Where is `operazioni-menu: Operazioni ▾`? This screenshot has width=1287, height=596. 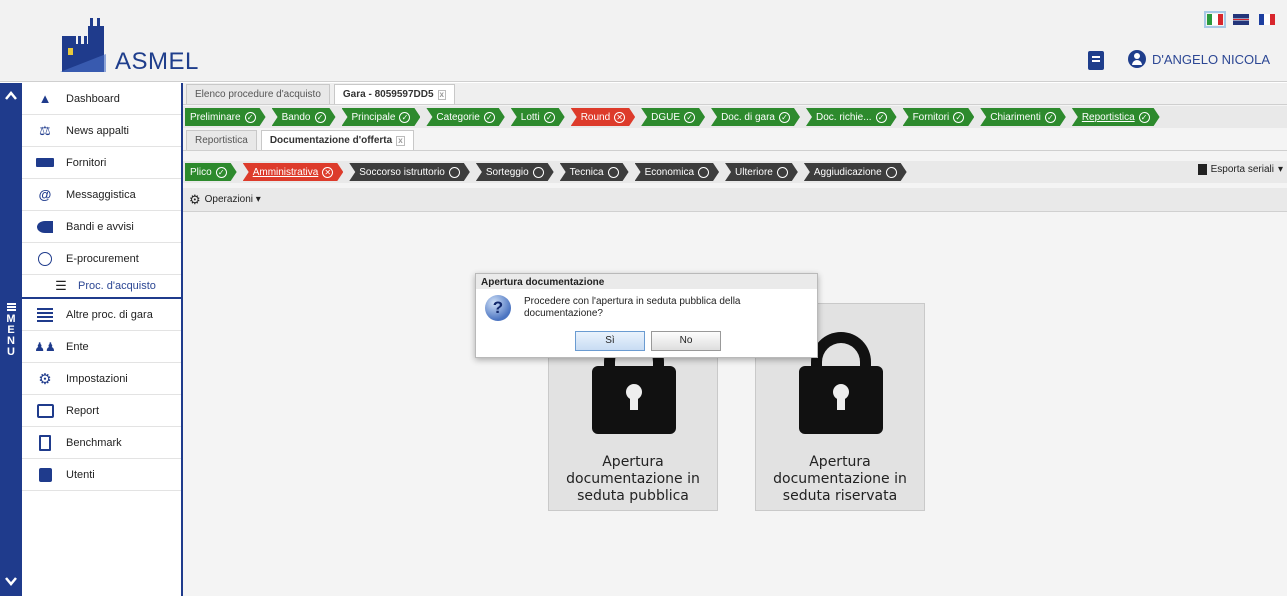
operazioni-menu: Operazioni ▾ is located at coordinates (233, 199).